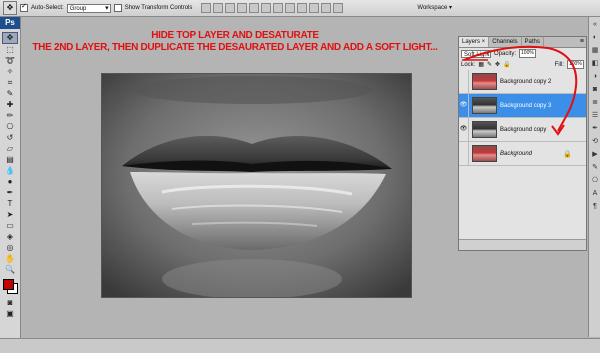 Image resolution: width=600 pixels, height=353 pixels. What do you see at coordinates (10, 160) in the screenshot?
I see `gradient-tool-icon: ▤` at bounding box center [10, 160].